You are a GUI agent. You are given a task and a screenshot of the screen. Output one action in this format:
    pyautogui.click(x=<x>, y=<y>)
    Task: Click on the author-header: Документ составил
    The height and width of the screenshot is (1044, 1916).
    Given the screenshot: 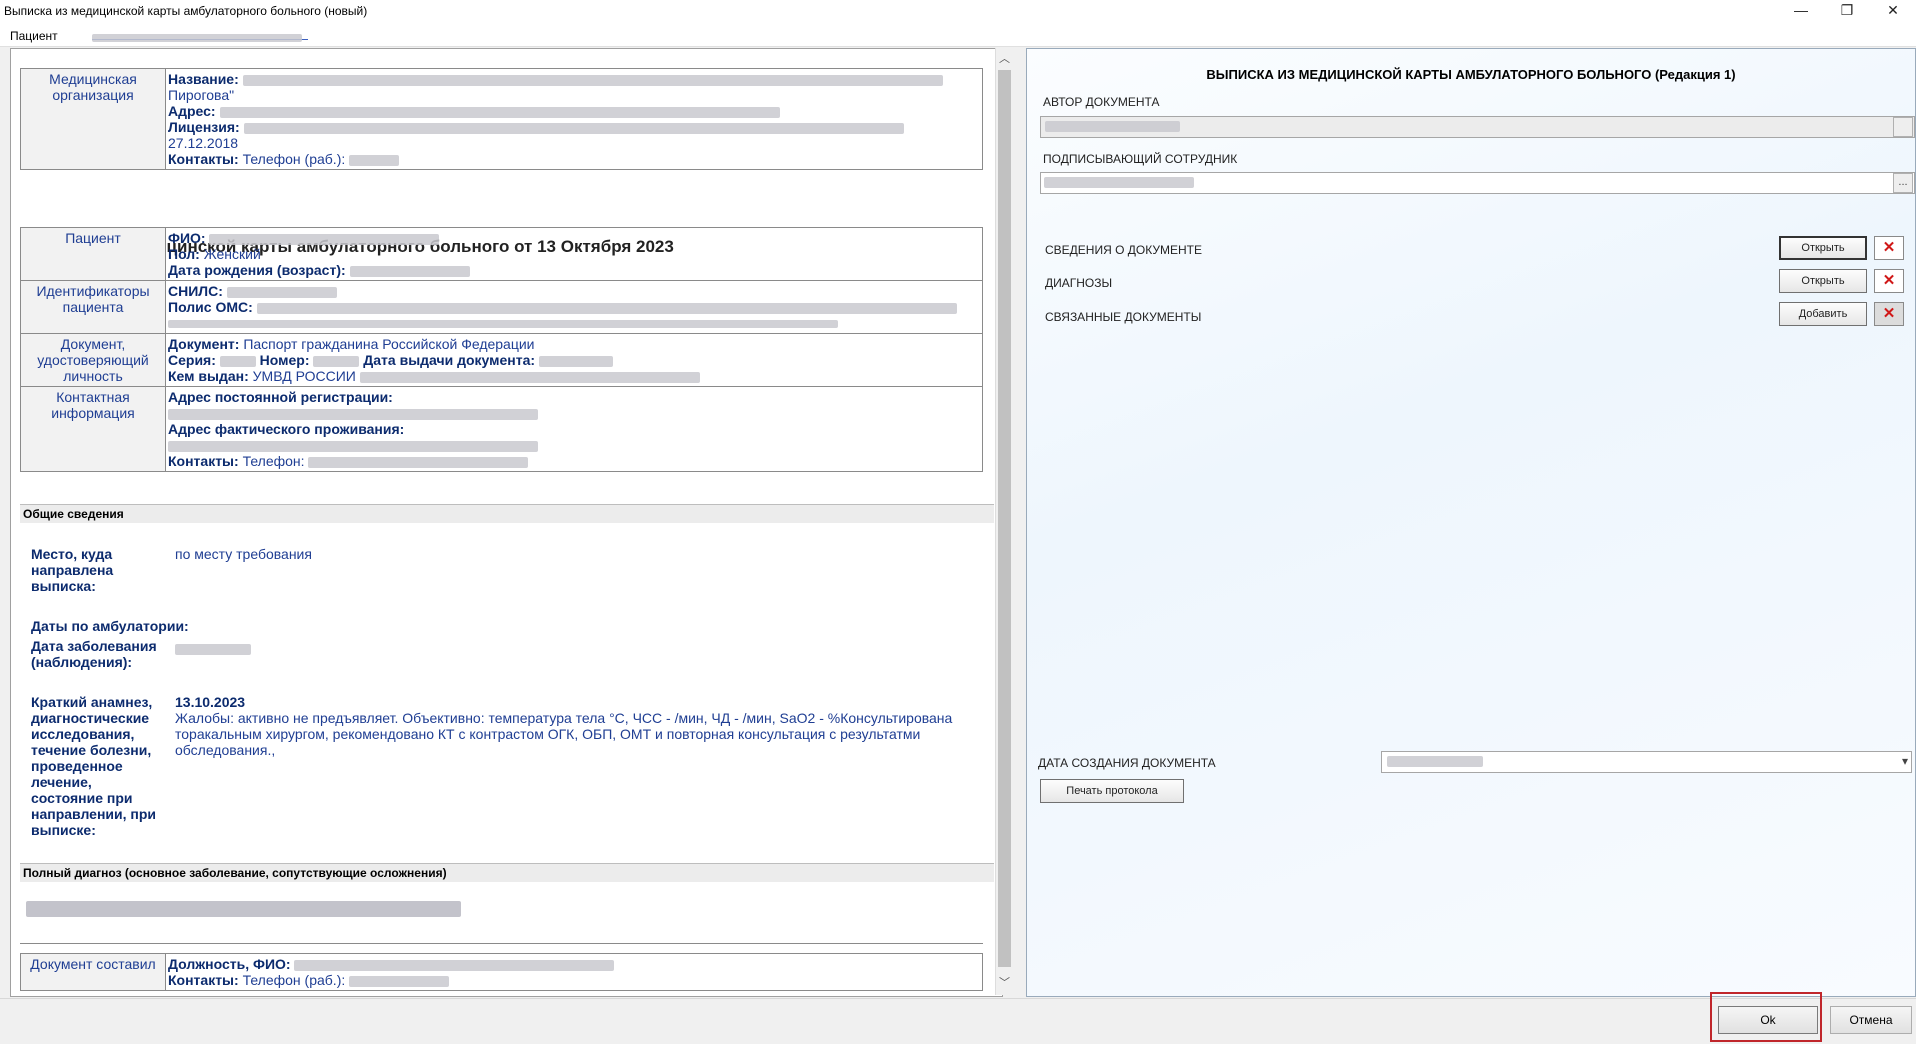 What is the action you would take?
    pyautogui.click(x=93, y=972)
    